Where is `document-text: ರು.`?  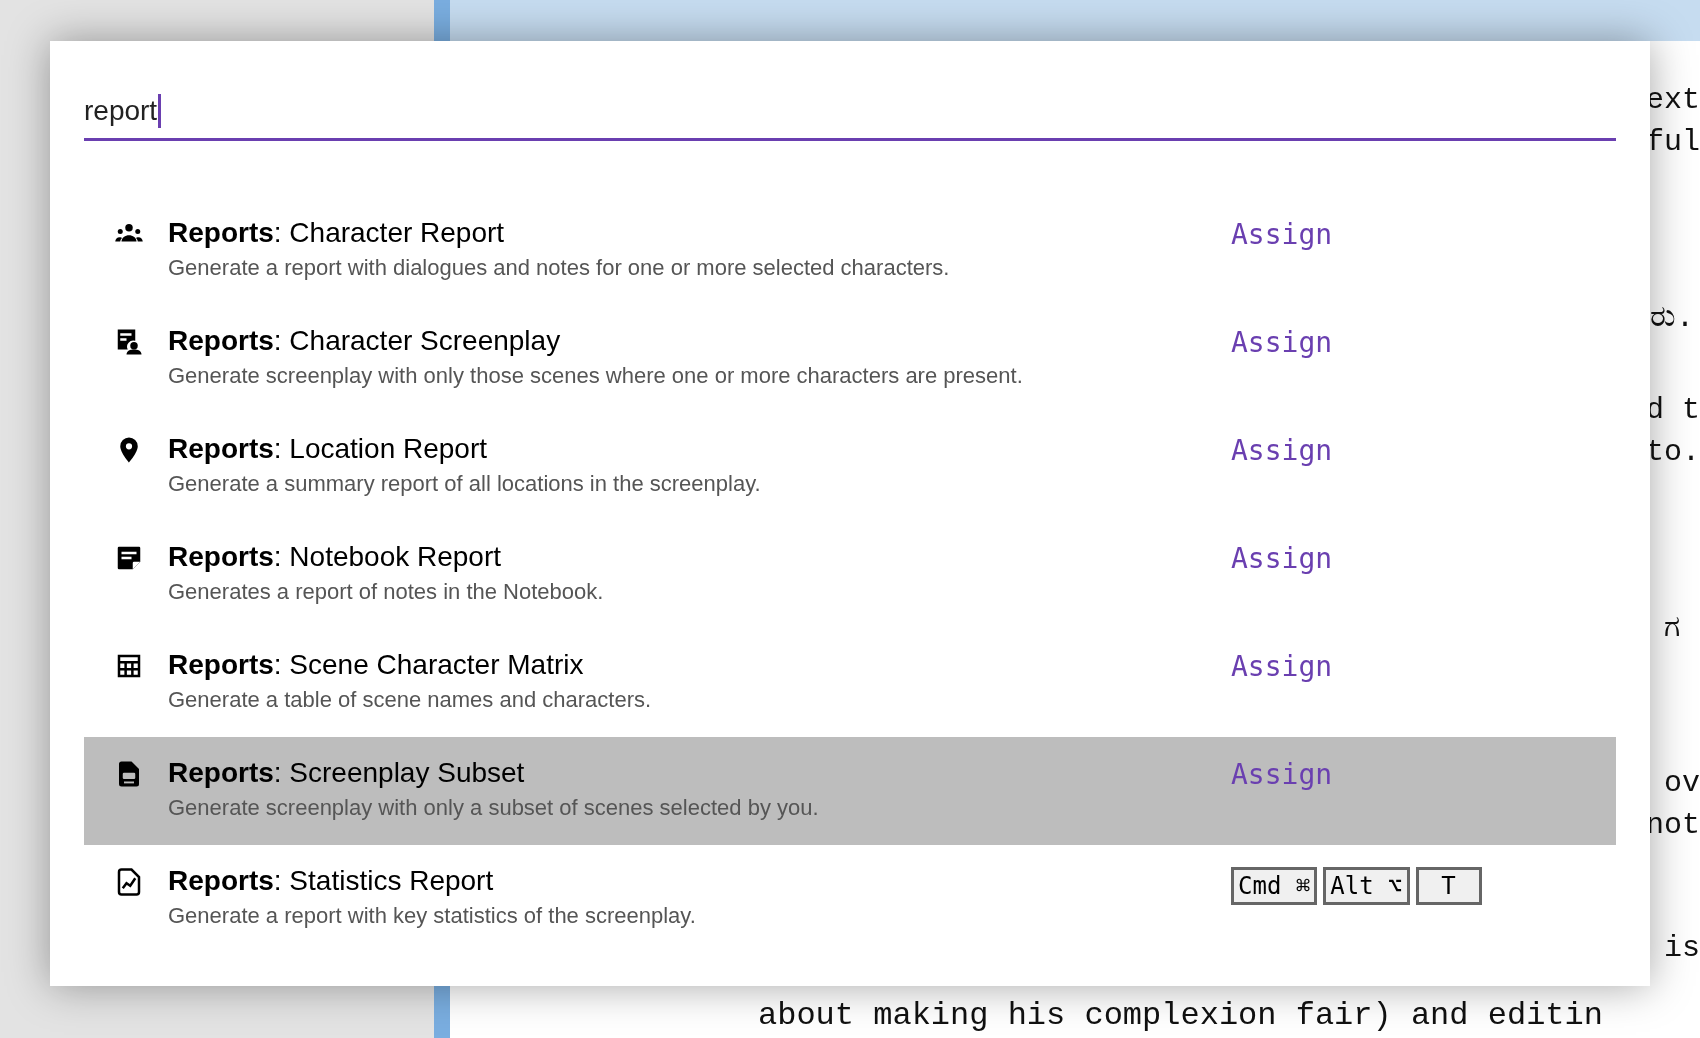
document-text: ರು. is located at coordinates (1672, 318).